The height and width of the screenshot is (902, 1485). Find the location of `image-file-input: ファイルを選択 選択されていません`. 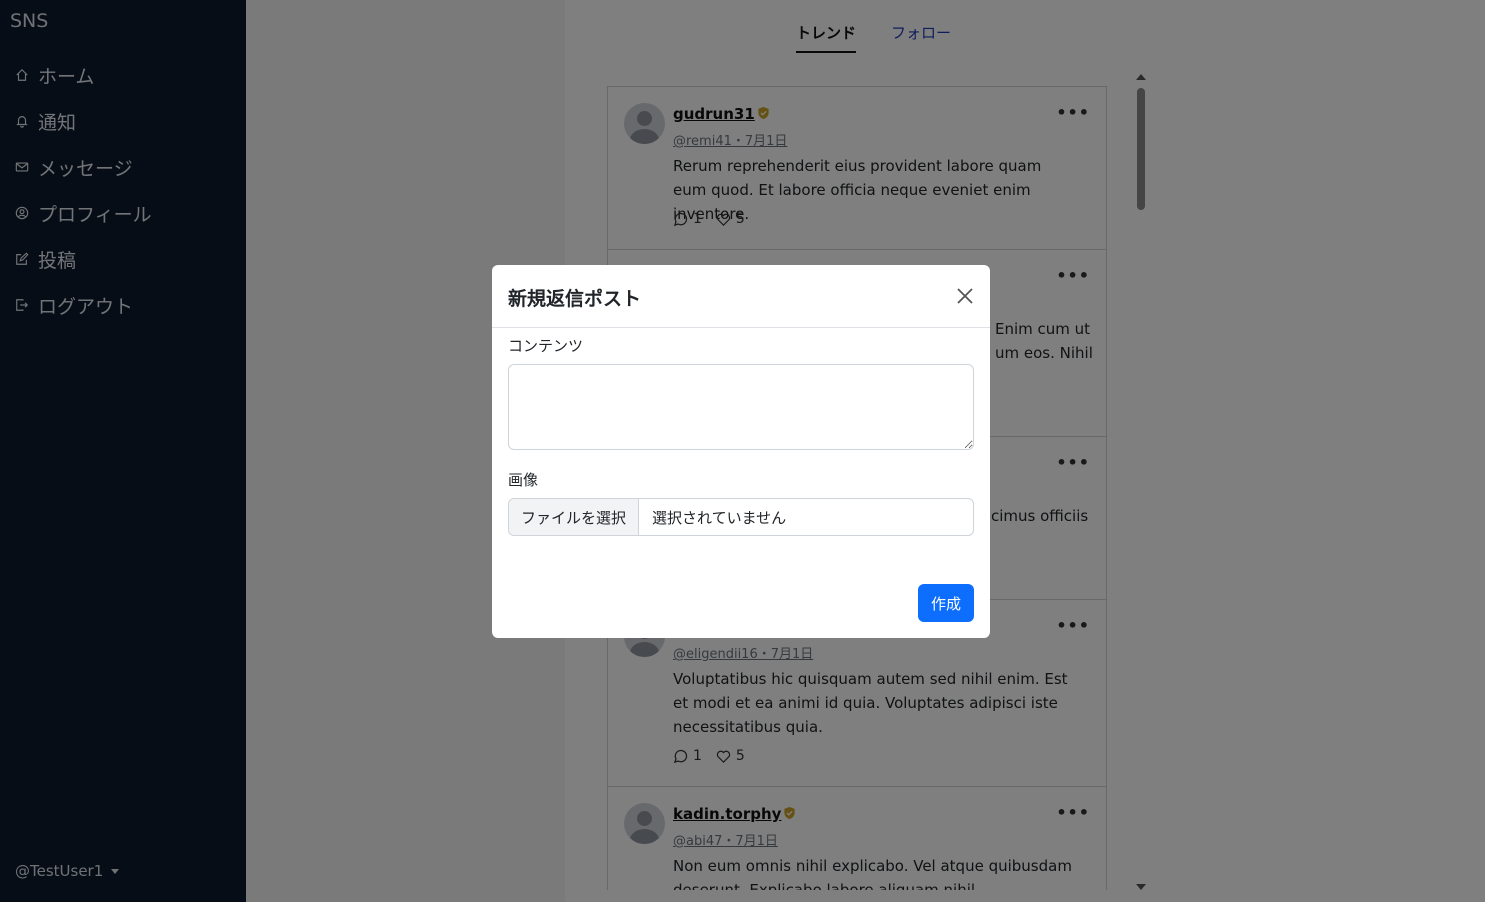

image-file-input: ファイルを選択 選択されていません is located at coordinates (741, 517).